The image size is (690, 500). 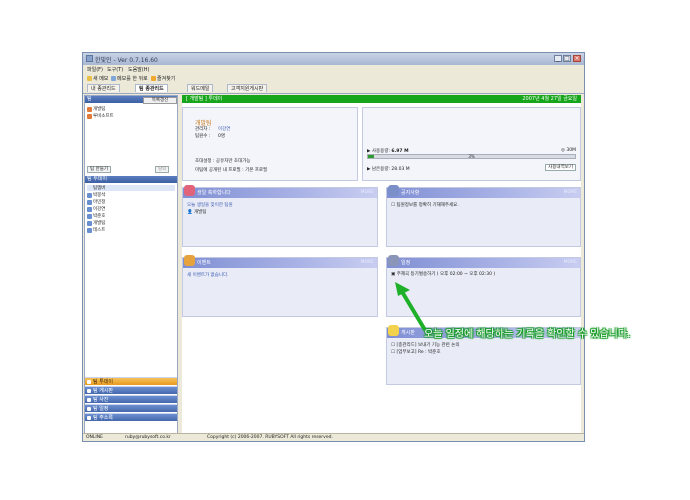 What do you see at coordinates (247, 88) in the screenshot?
I see `tab-customer-support: 고객지원게시판` at bounding box center [247, 88].